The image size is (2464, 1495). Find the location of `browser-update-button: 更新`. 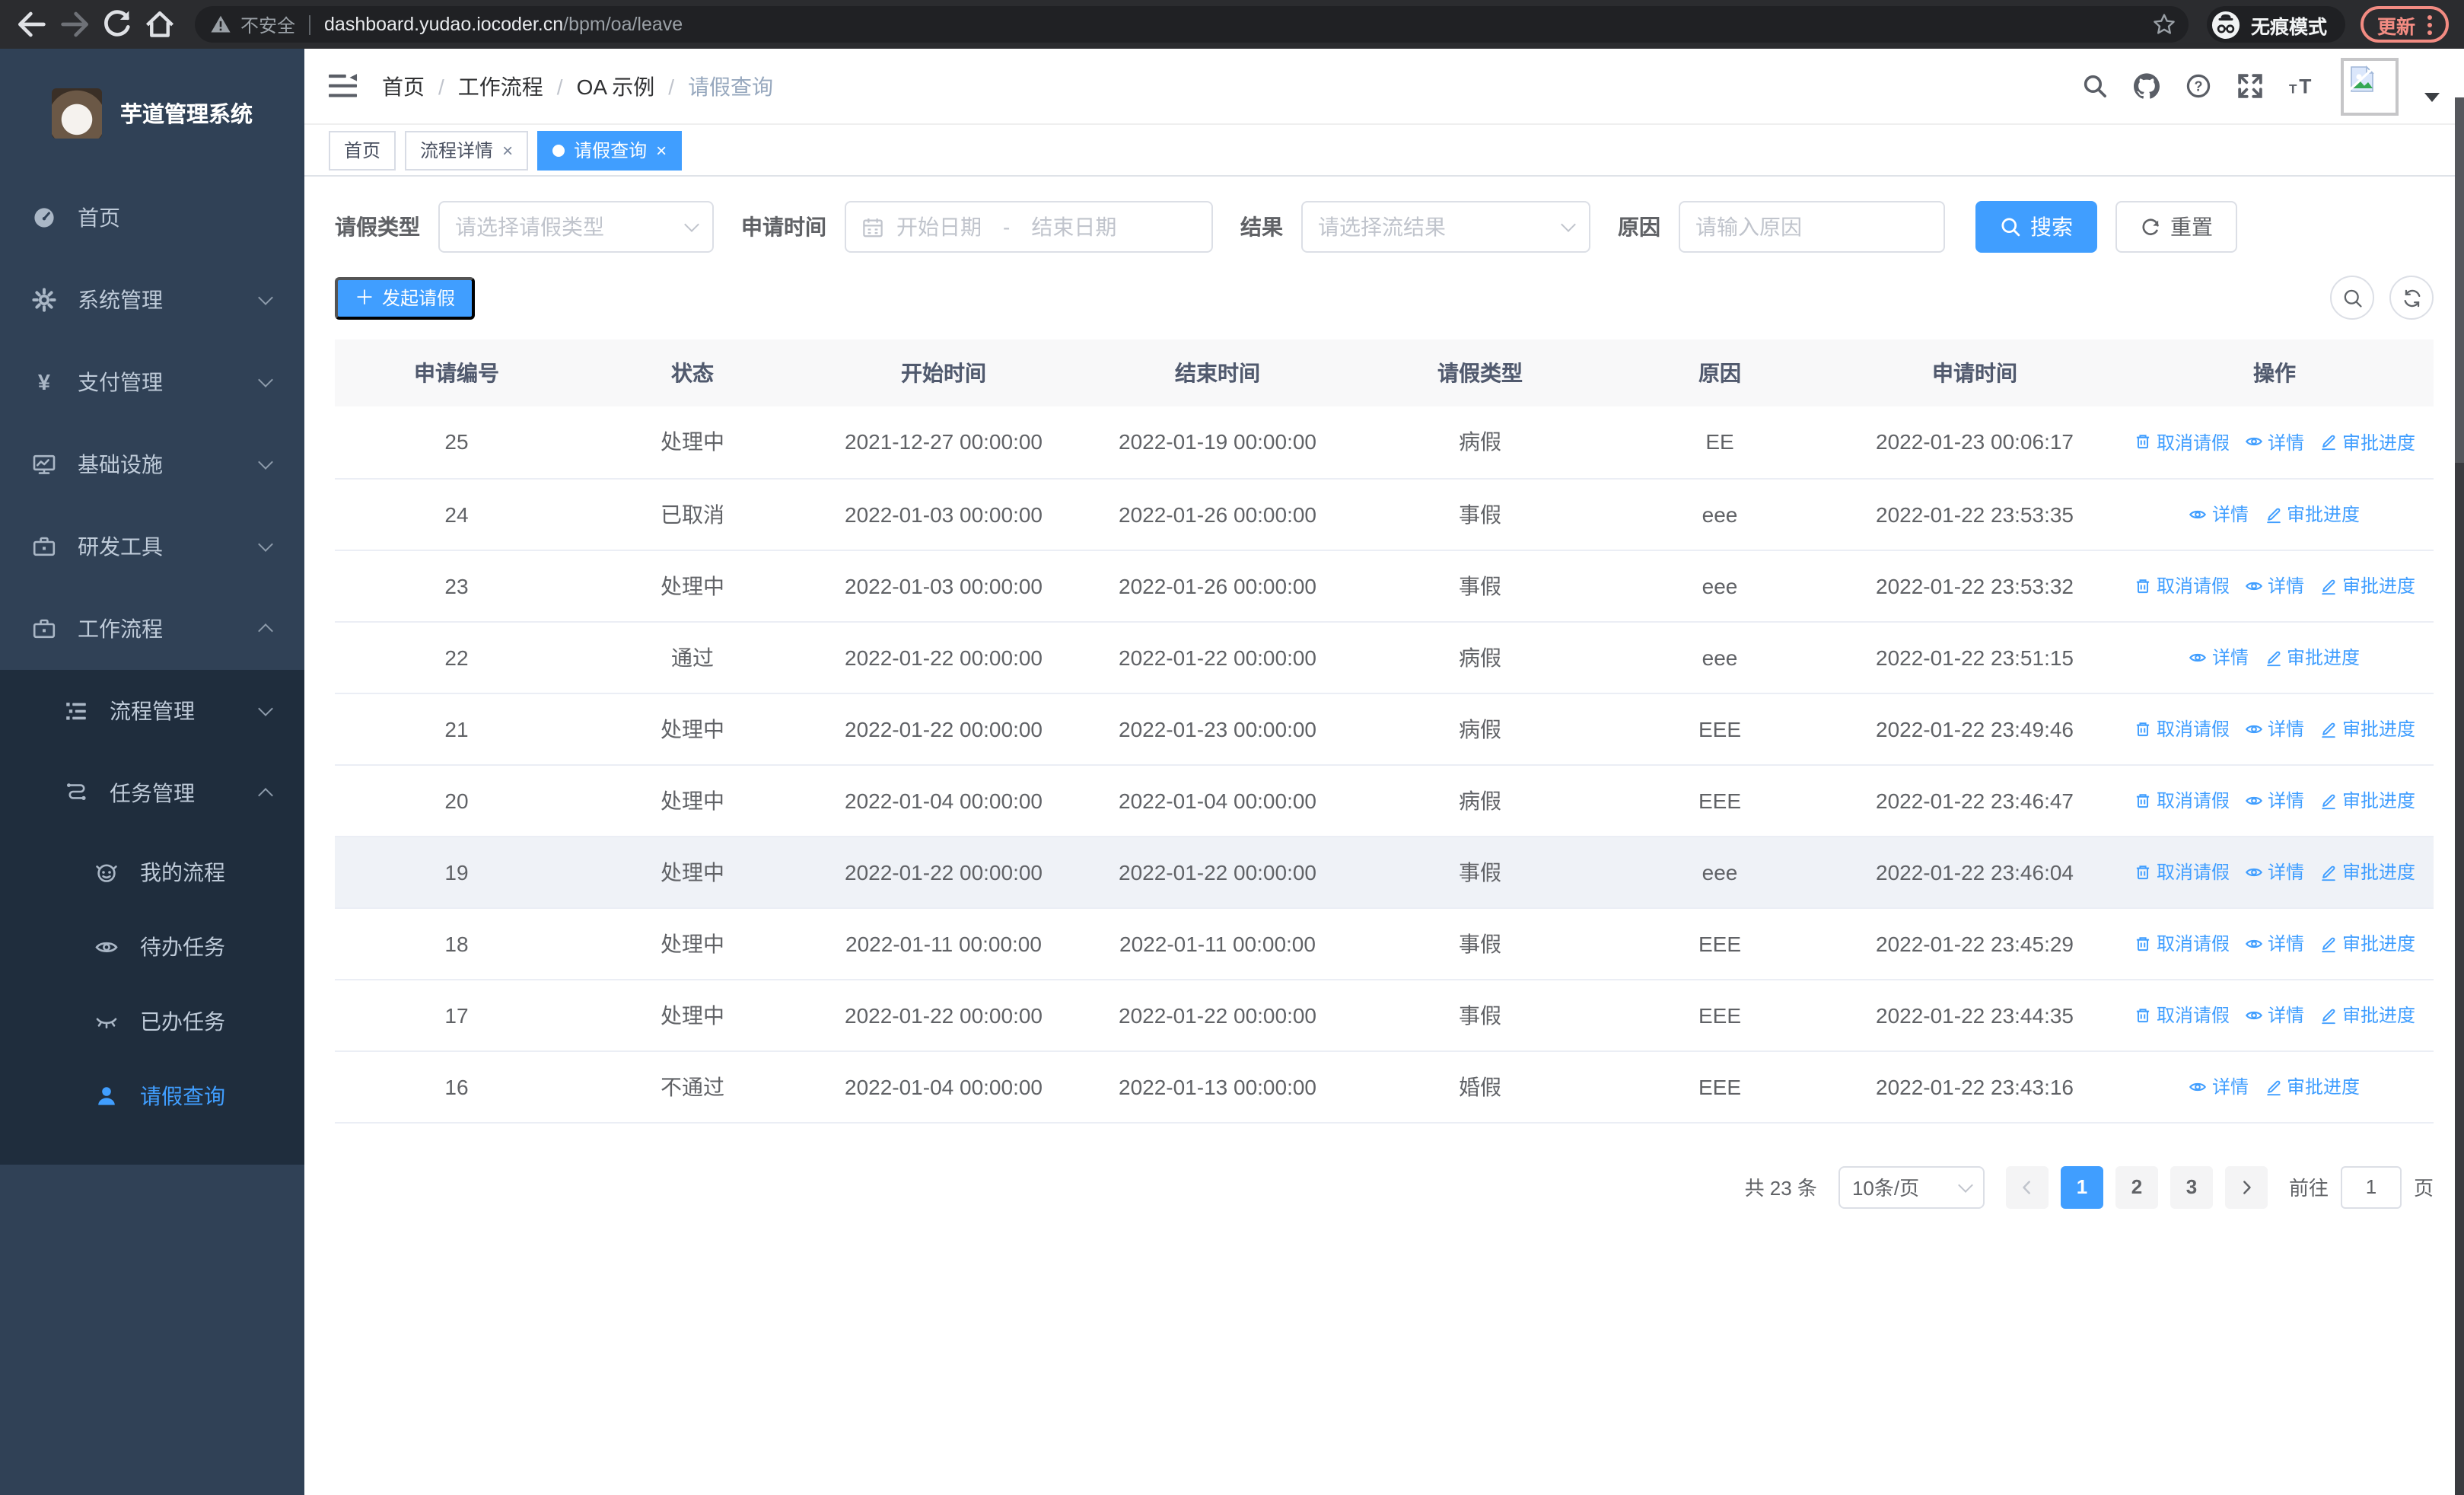

browser-update-button: 更新 is located at coordinates (2404, 25).